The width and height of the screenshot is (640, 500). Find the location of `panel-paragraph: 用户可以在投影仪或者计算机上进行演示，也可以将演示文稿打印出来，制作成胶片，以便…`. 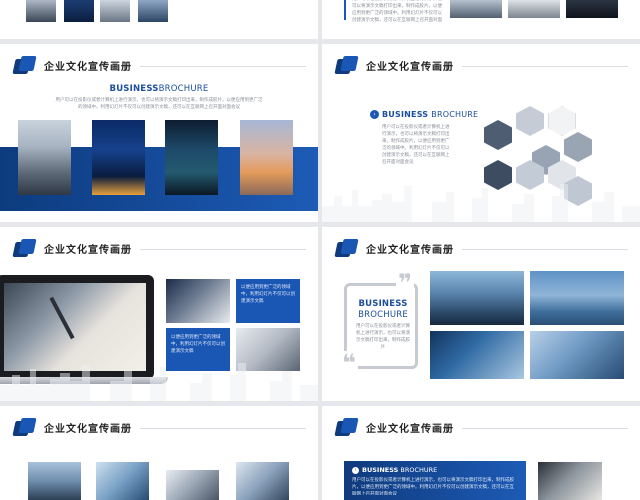

panel-paragraph: 用户可以在投影仪或者计算机上进行演示，也可以将演示文稿打印出来，制作成胶片，以便… is located at coordinates (433, 486).